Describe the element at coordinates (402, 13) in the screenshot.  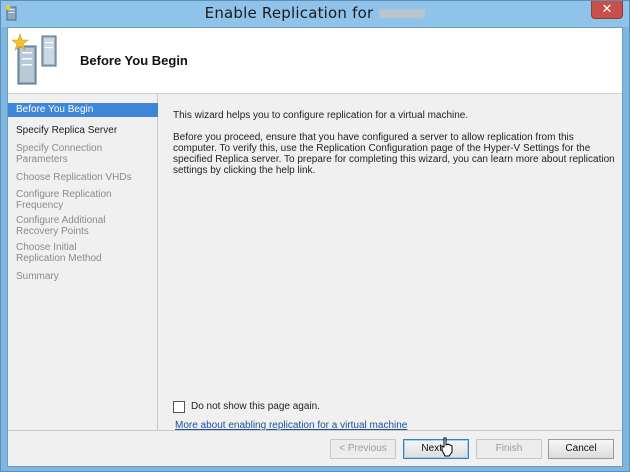
I see `redacted-vm-name` at that location.